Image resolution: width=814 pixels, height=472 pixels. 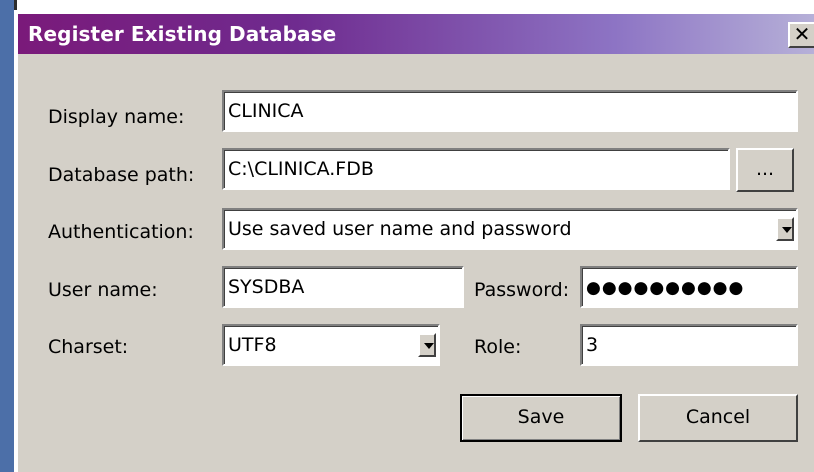 I want to click on save-button: Save, so click(x=541, y=418).